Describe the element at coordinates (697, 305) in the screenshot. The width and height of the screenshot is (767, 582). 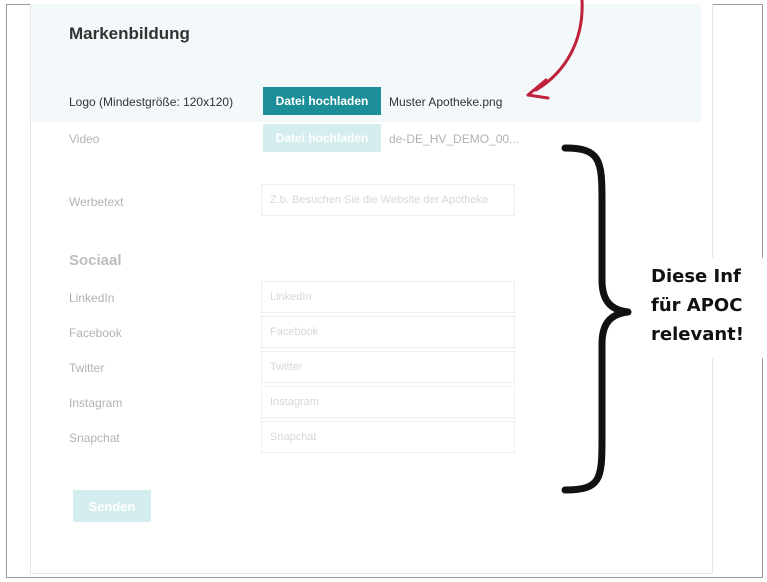
I see `annotation-line-2: für APOC` at that location.